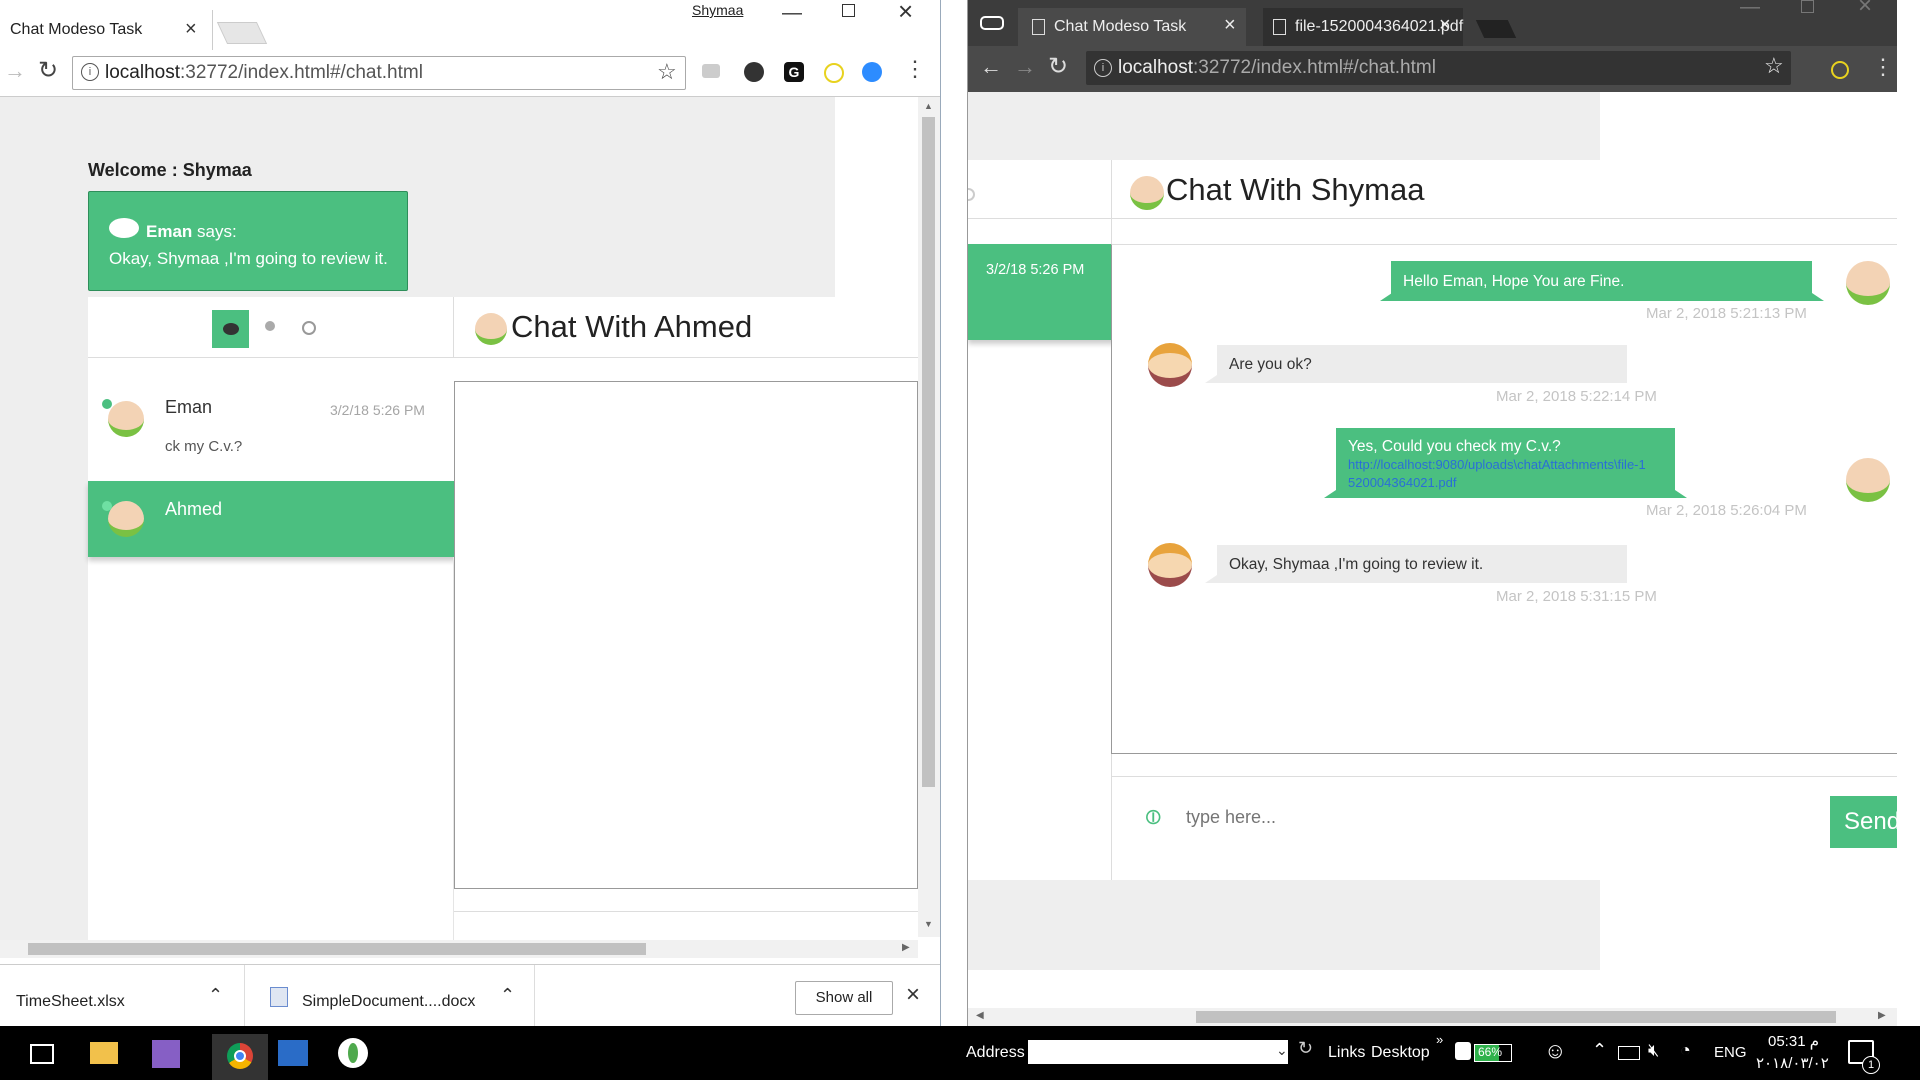  Describe the element at coordinates (1576, 396) in the screenshot. I see `message-time: Mar 2, 2018 5:22:14 PM` at that location.